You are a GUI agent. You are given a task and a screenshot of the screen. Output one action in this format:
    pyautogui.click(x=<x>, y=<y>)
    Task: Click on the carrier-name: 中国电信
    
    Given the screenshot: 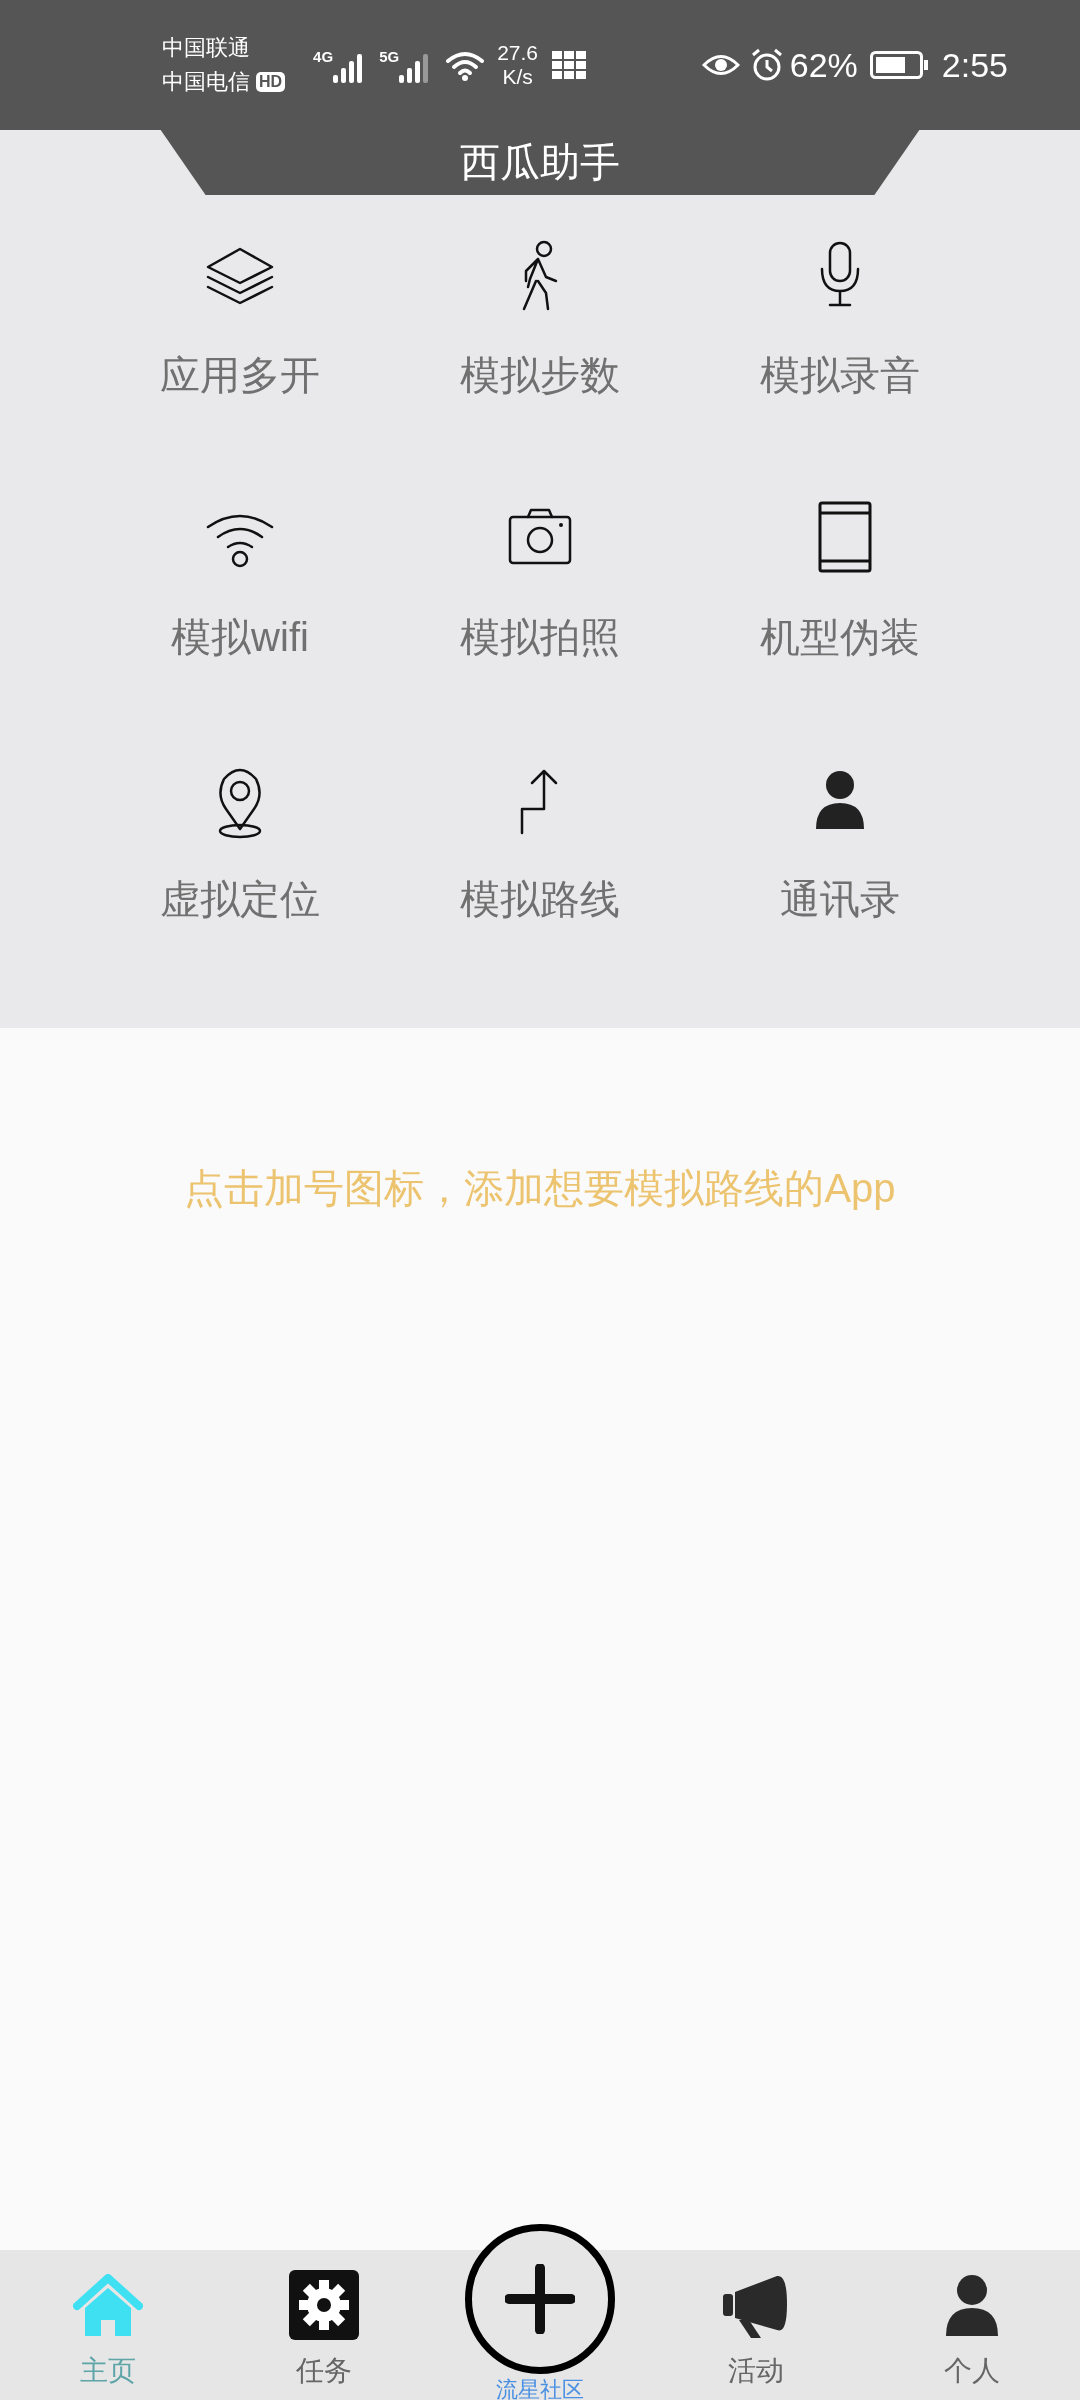 What is the action you would take?
    pyautogui.click(x=206, y=82)
    